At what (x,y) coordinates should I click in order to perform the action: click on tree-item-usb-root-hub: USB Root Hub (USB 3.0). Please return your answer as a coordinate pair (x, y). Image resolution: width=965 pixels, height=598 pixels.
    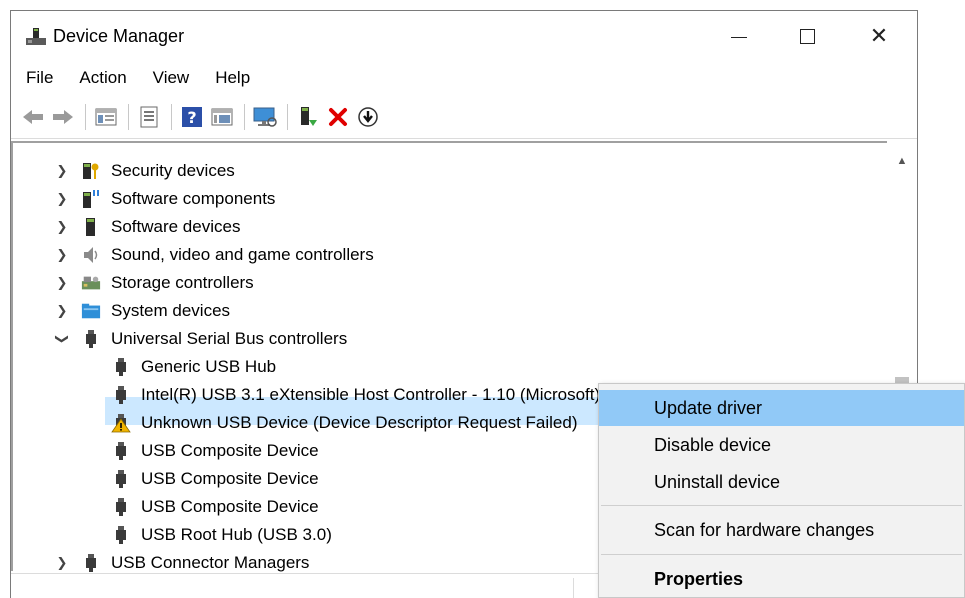
    Looking at the image, I should click on (313, 535).